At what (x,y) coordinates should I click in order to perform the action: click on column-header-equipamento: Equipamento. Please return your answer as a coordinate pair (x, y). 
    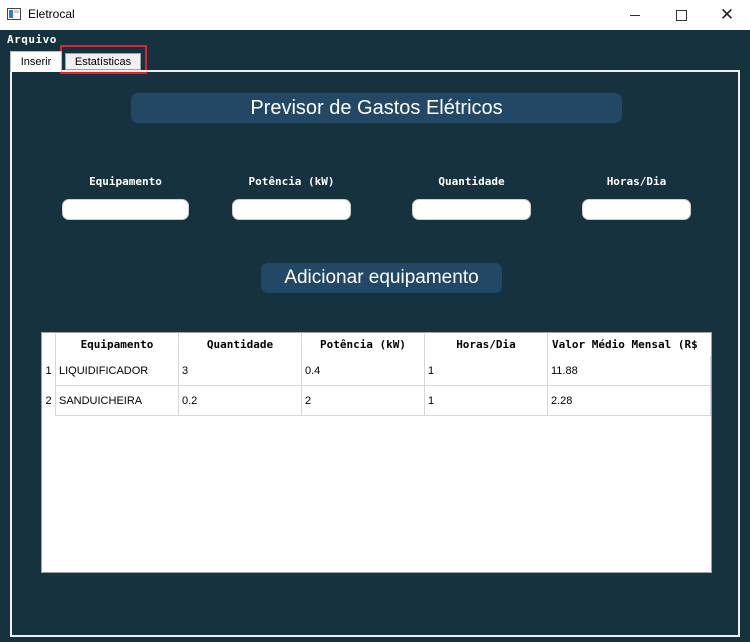
    Looking at the image, I should click on (117, 344).